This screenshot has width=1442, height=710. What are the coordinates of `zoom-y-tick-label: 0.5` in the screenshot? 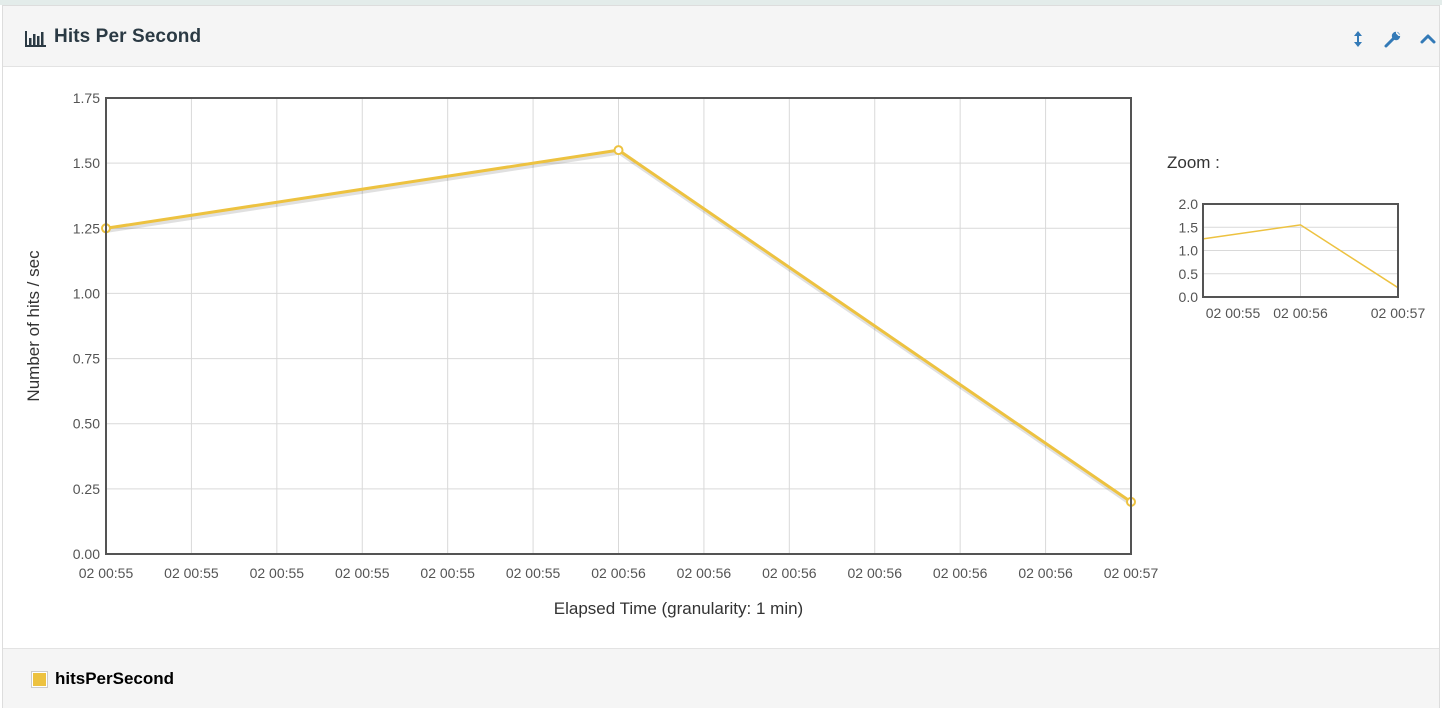 It's located at (1189, 274).